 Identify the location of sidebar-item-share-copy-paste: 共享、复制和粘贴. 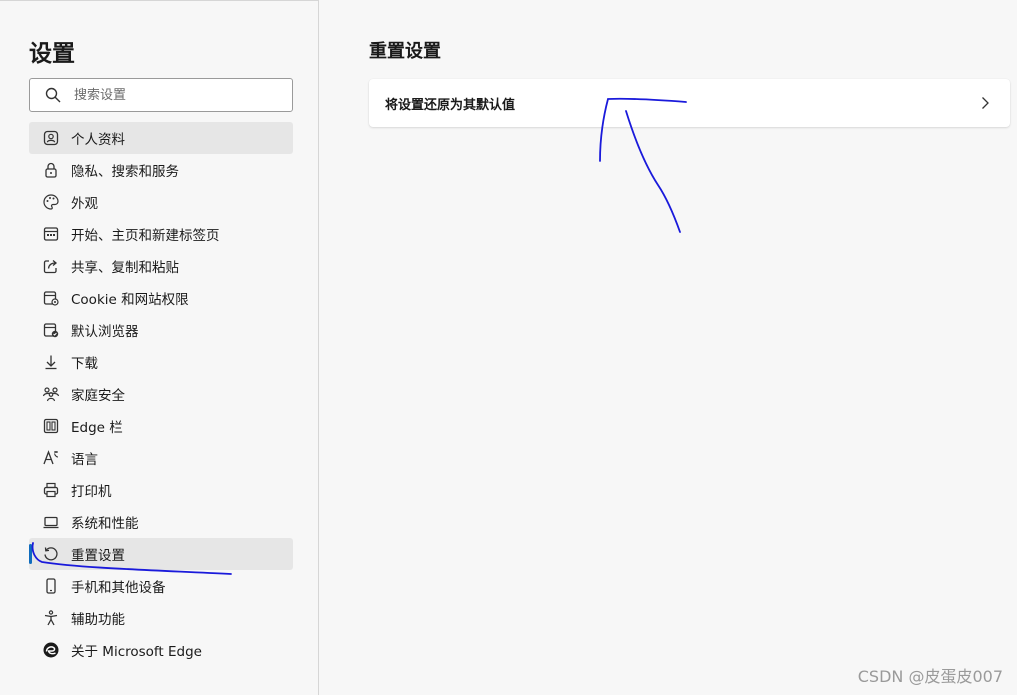
(161, 266).